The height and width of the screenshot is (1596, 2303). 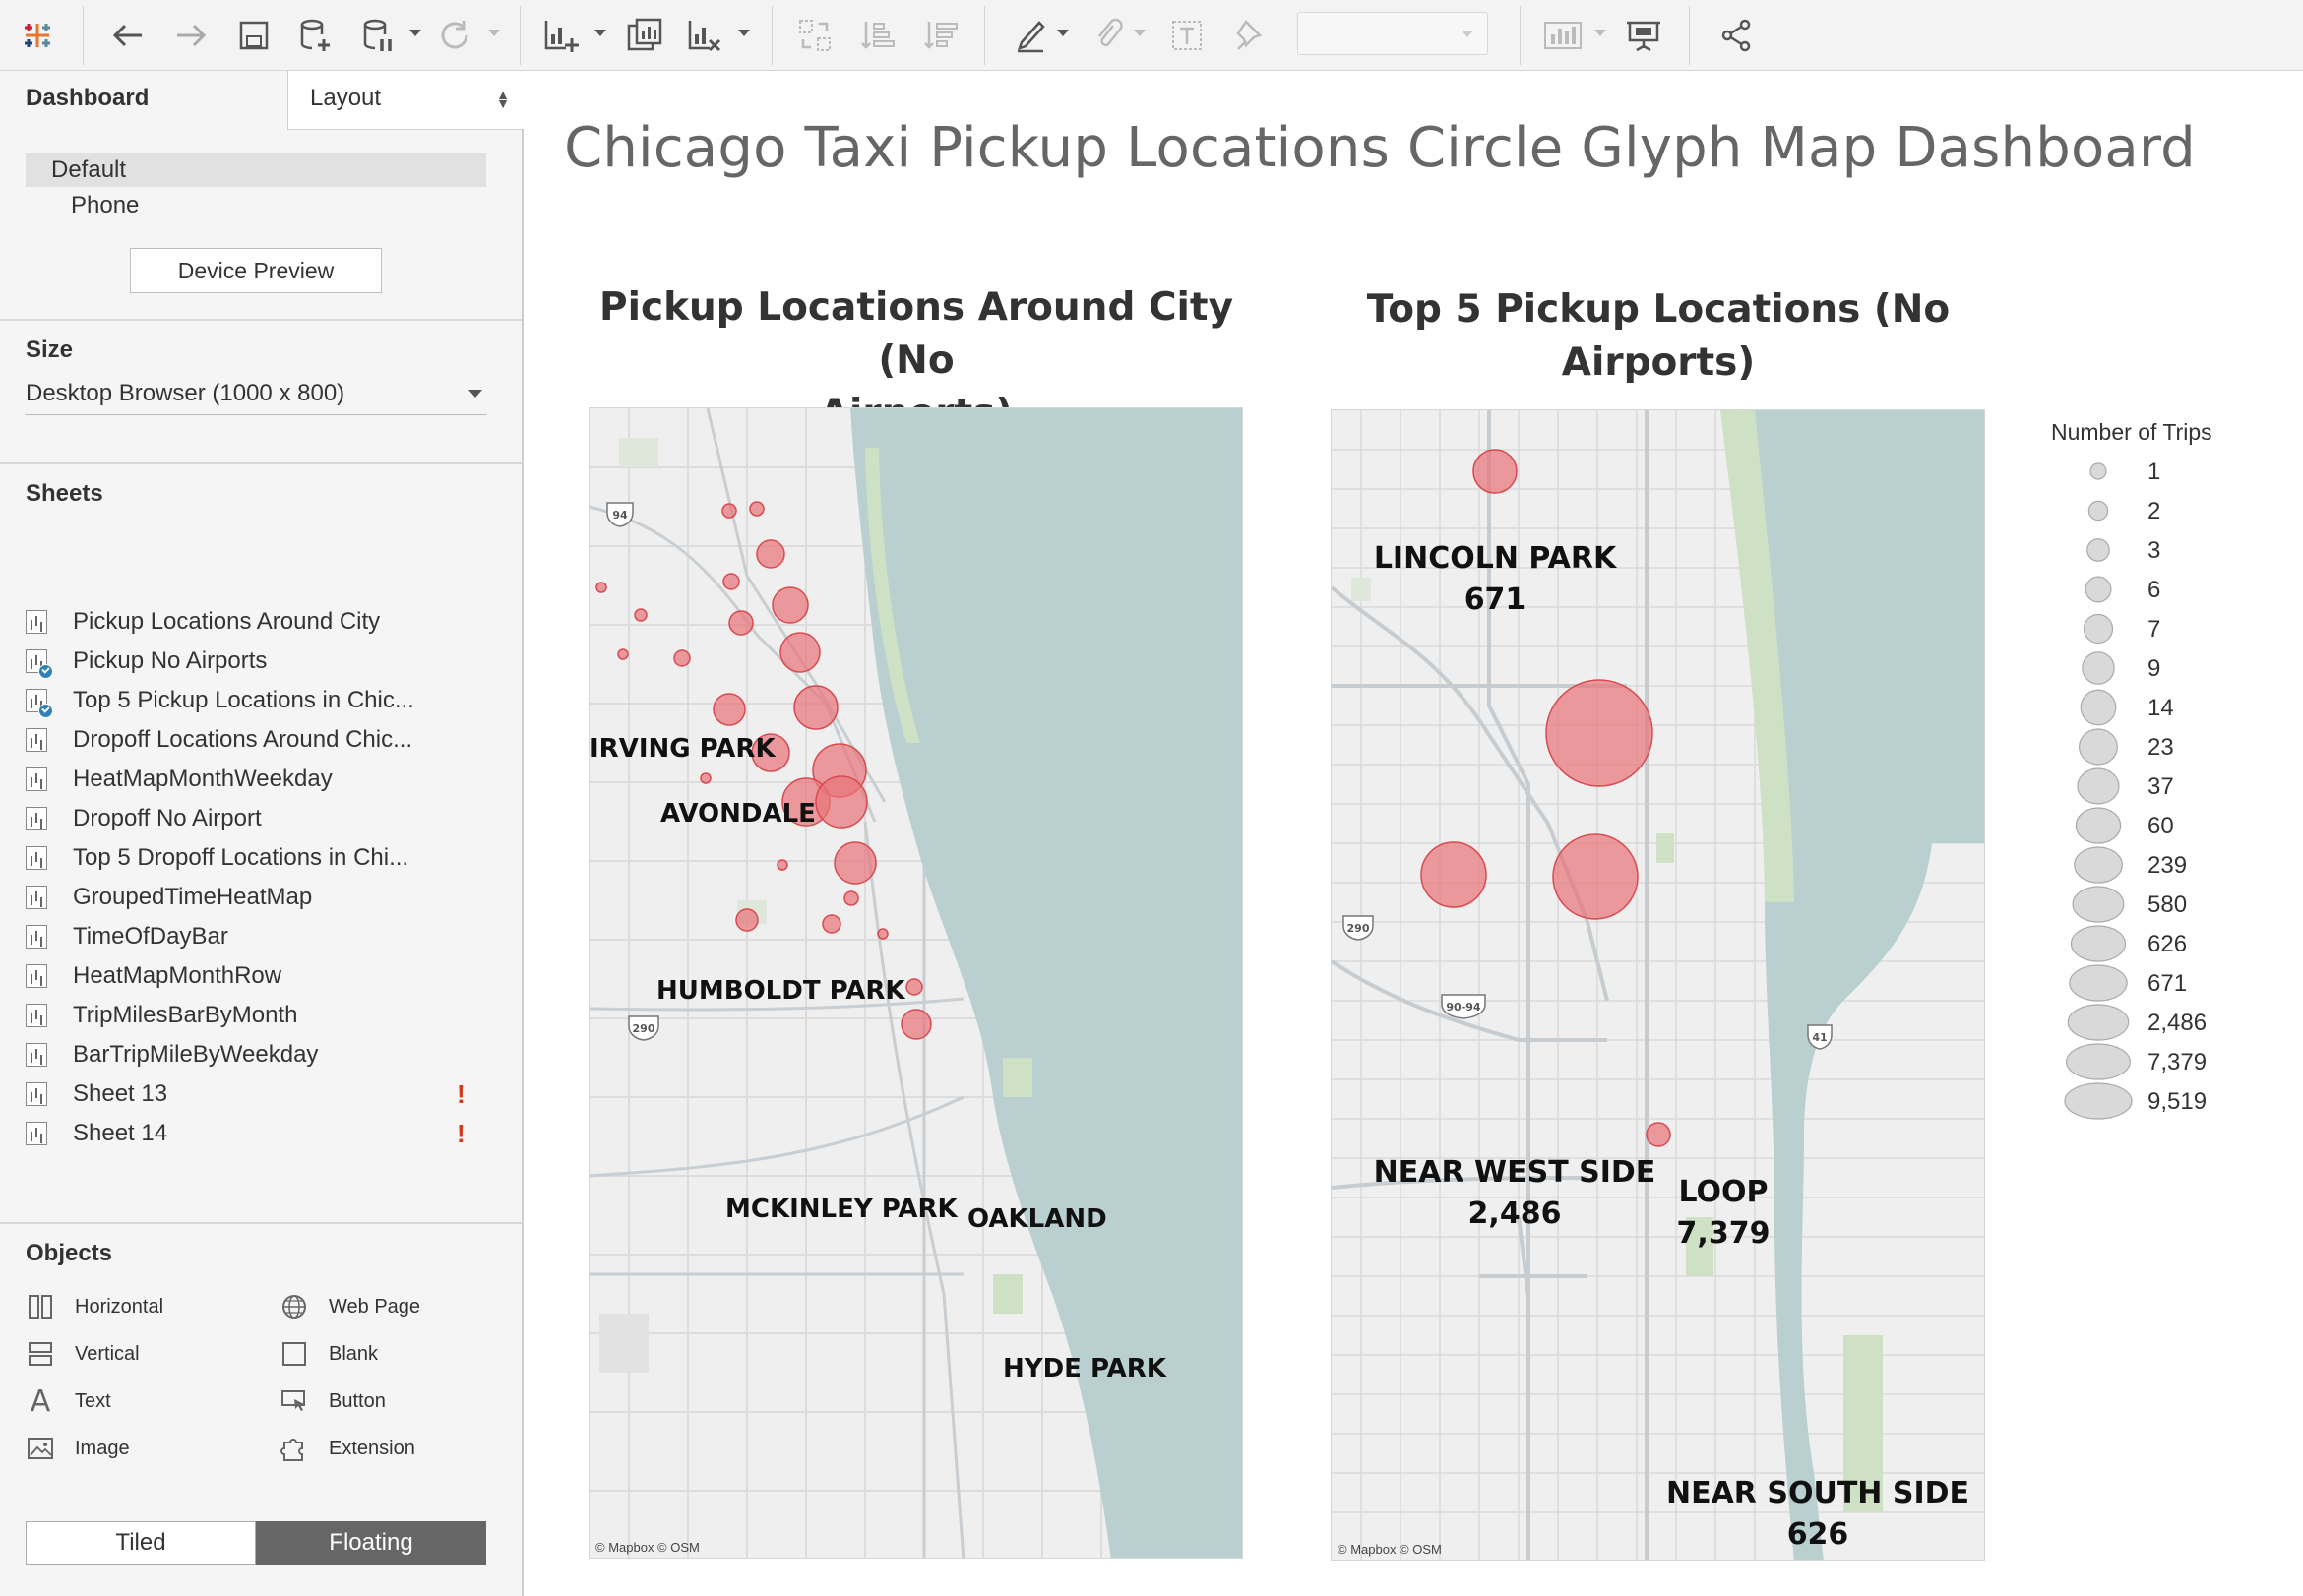 What do you see at coordinates (2155, 1023) in the screenshot?
I see `legend-item: 2,486` at bounding box center [2155, 1023].